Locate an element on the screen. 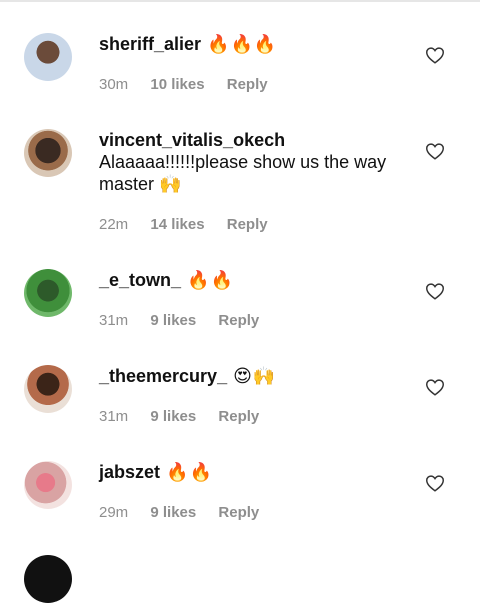  username: sheriff_alier is located at coordinates (150, 44).